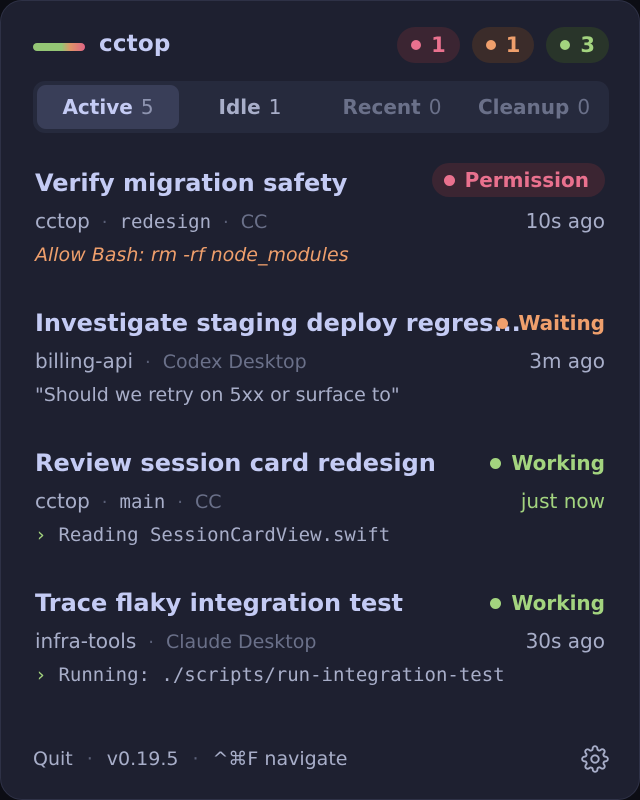 This screenshot has width=640, height=800. Describe the element at coordinates (142, 502) in the screenshot. I see `branch-name: main` at that location.